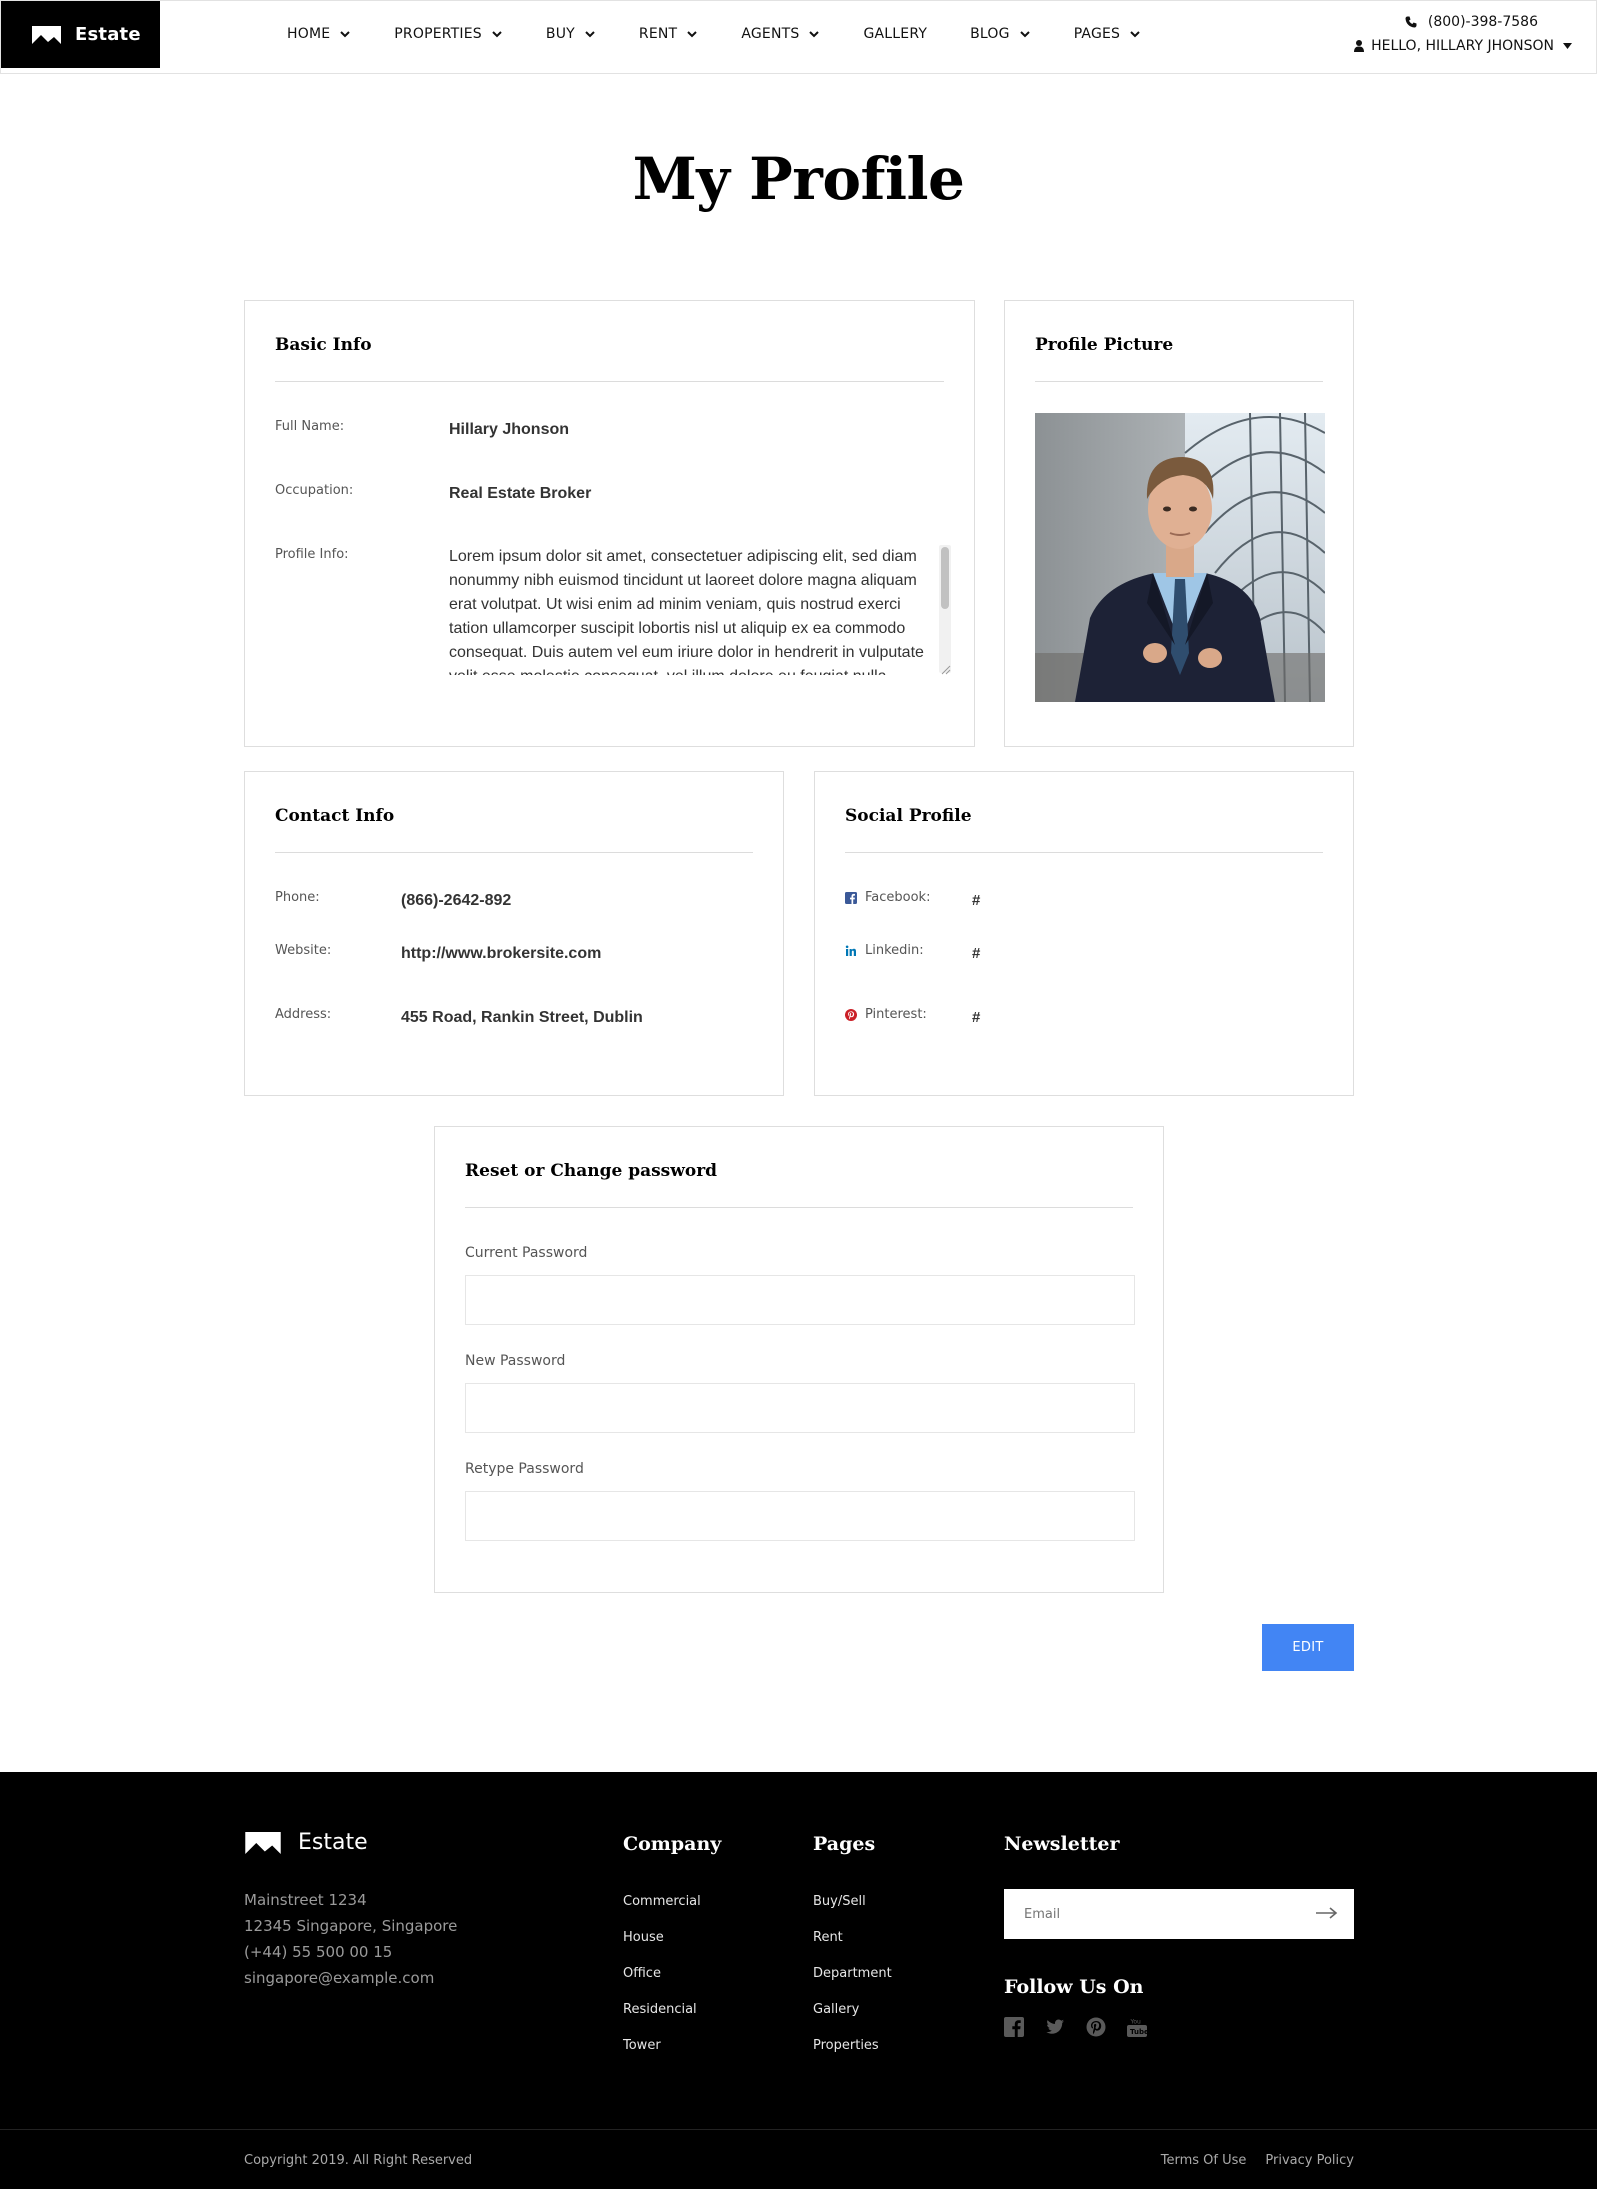 Image resolution: width=1597 pixels, height=2189 pixels. What do you see at coordinates (662, 1911) in the screenshot?
I see `footer-link: Commercial` at bounding box center [662, 1911].